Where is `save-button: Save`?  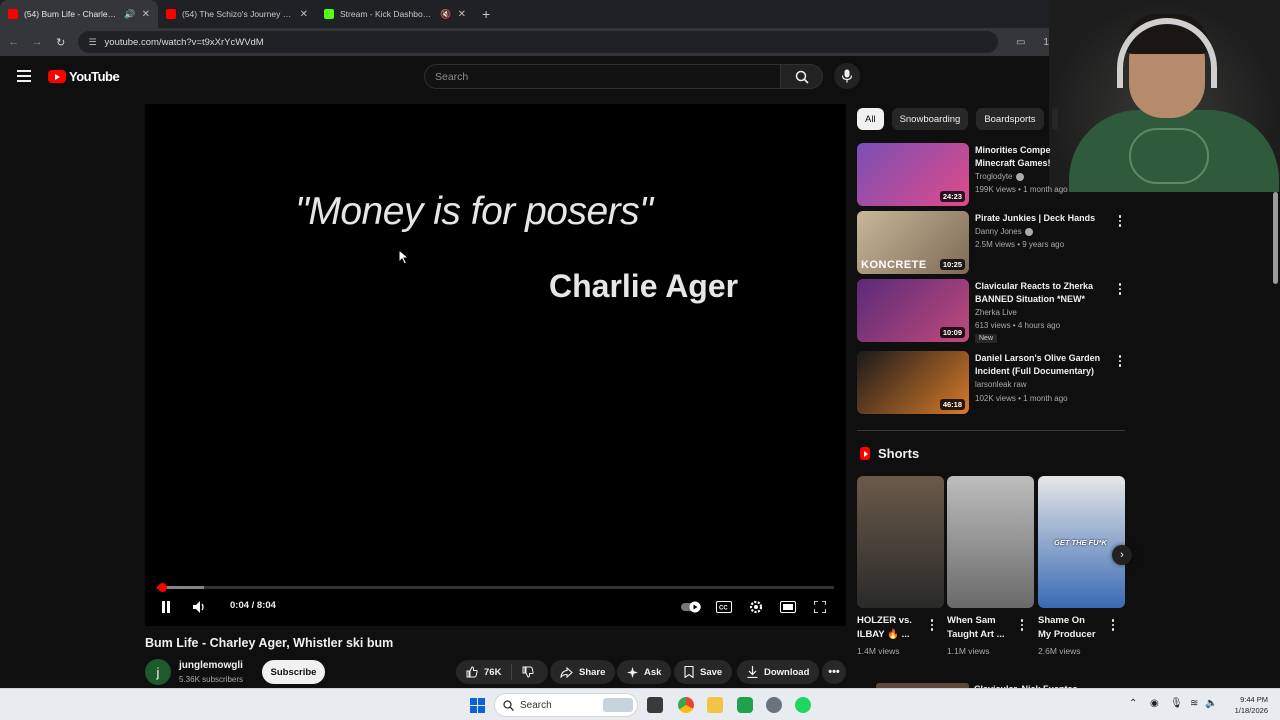 save-button: Save is located at coordinates (703, 672).